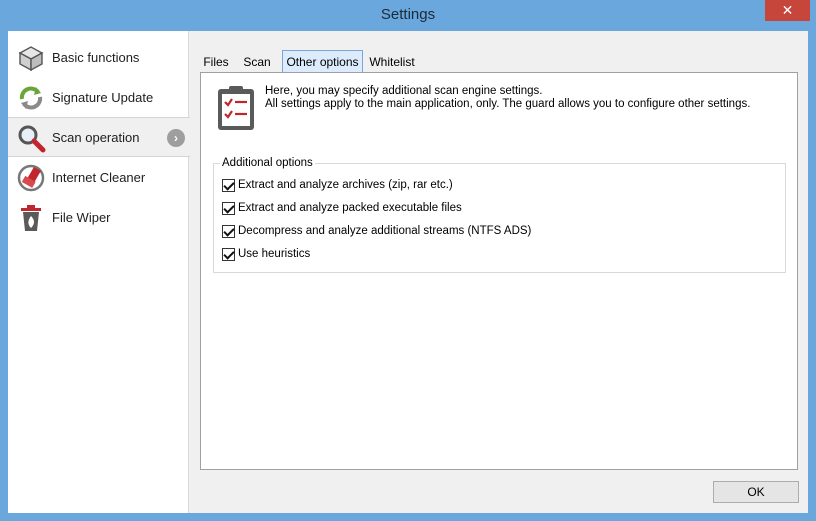 This screenshot has width=816, height=521. What do you see at coordinates (322, 61) in the screenshot?
I see `tab-other-options: Other options` at bounding box center [322, 61].